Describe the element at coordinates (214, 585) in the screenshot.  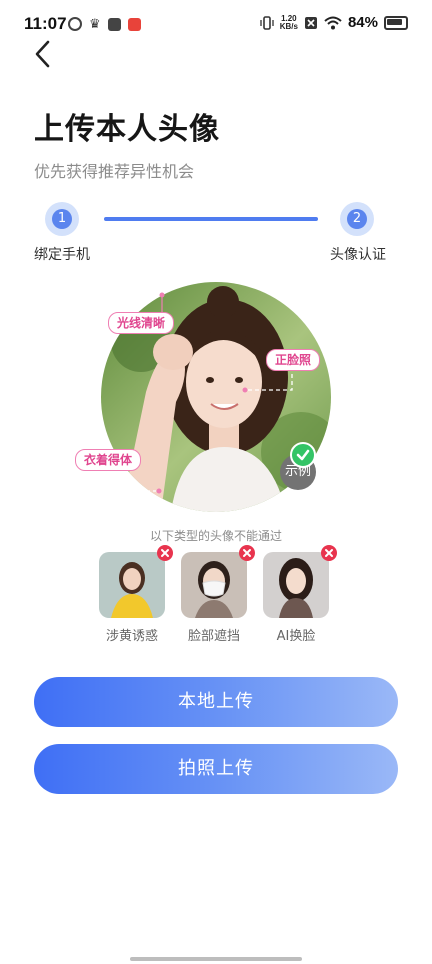
I see `reject-thumb-face-covered` at that location.